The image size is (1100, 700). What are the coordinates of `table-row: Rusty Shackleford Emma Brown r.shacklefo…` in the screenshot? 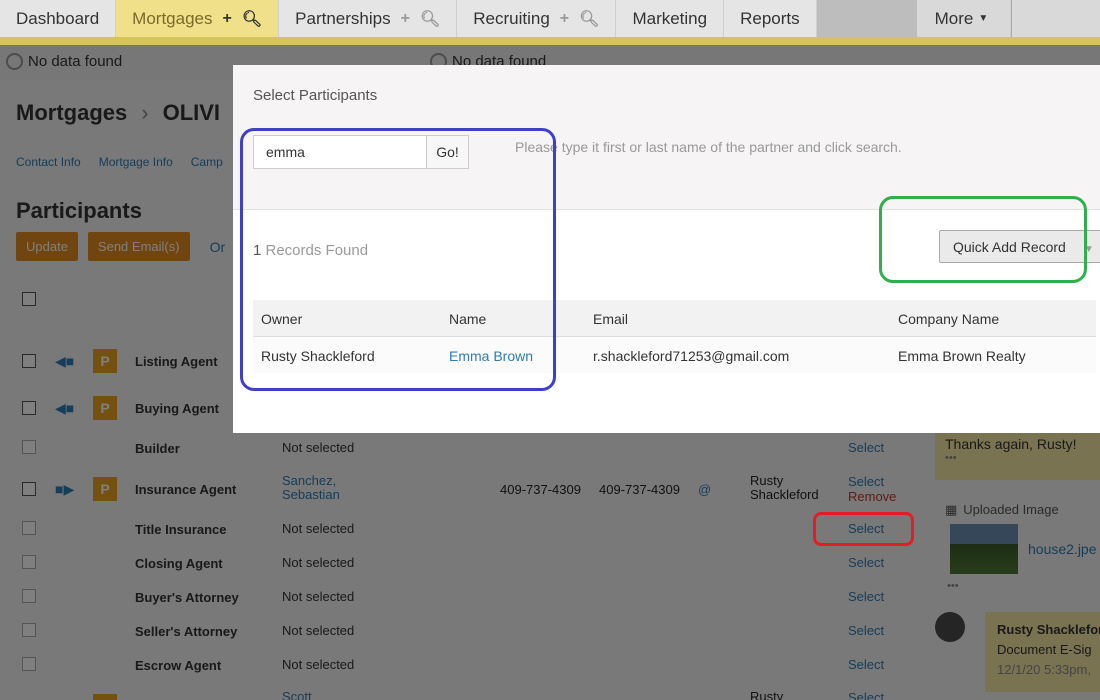 It's located at (674, 355).